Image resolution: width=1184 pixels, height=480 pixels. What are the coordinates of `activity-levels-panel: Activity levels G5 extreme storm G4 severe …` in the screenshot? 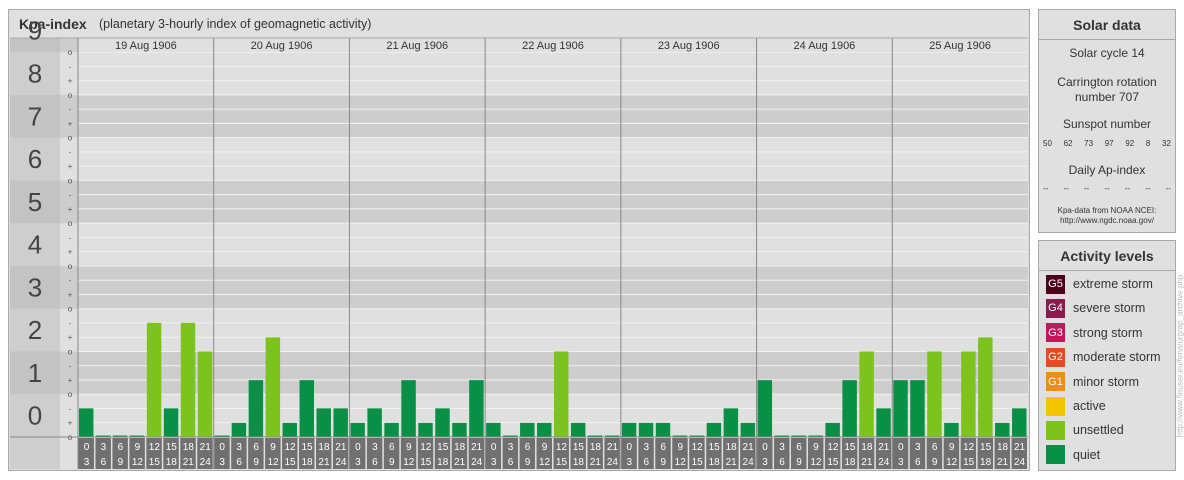 It's located at (1107, 355).